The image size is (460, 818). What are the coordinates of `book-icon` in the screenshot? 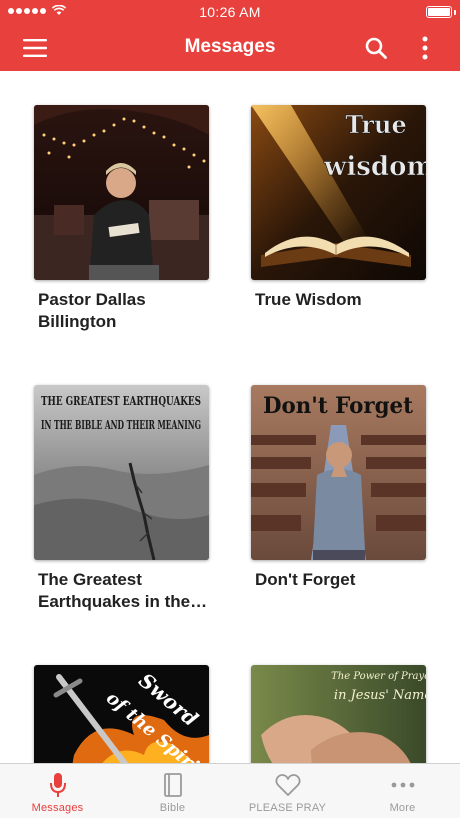 It's located at (172, 785).